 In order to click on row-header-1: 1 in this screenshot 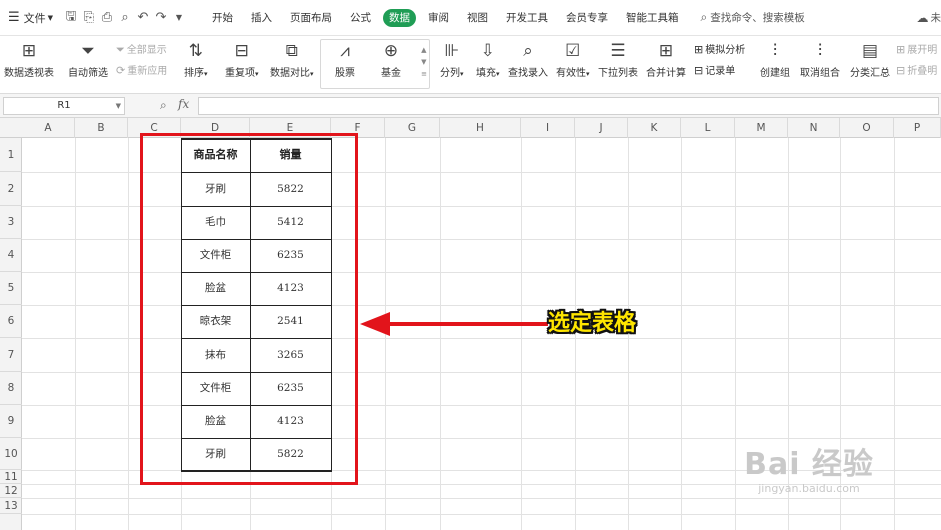, I will do `click(11, 155)`.